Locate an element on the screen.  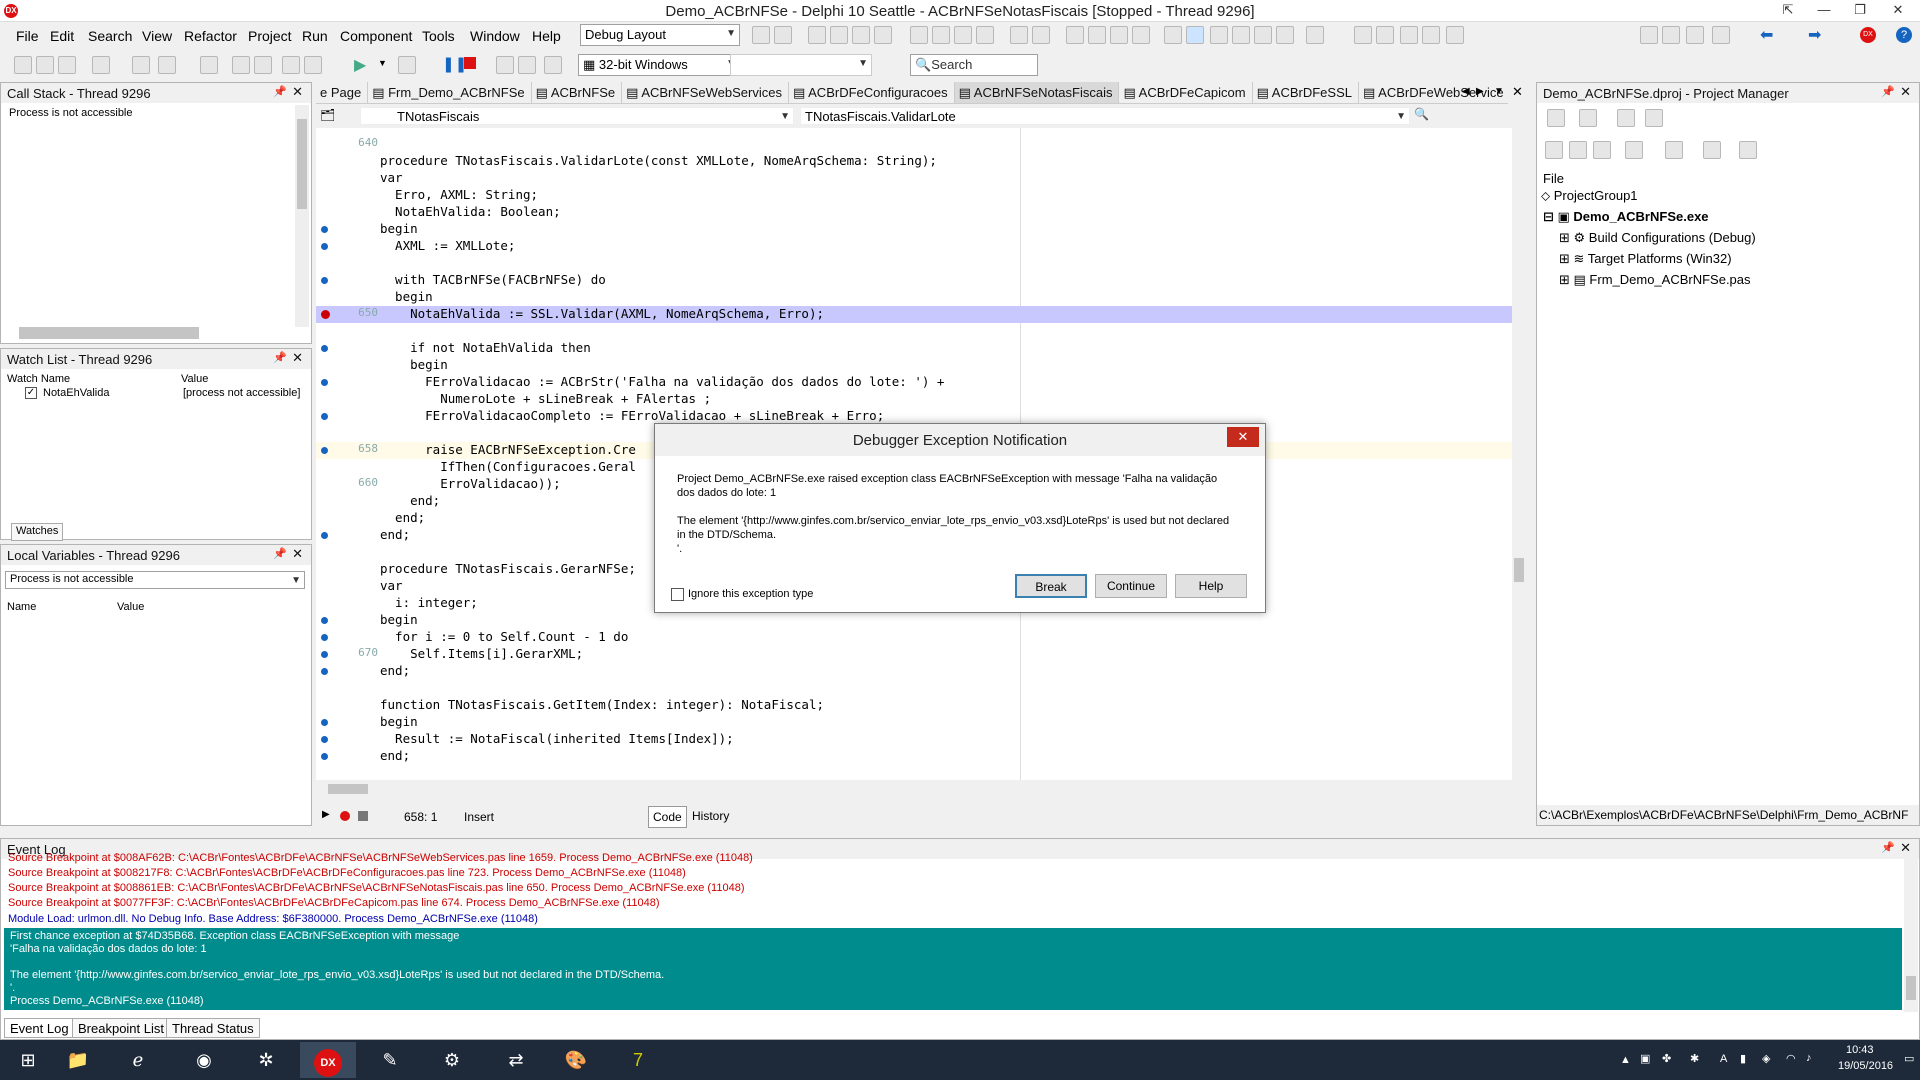
tab-acbrnfse: ▤ ACBrNFSe is located at coordinates (577, 92).